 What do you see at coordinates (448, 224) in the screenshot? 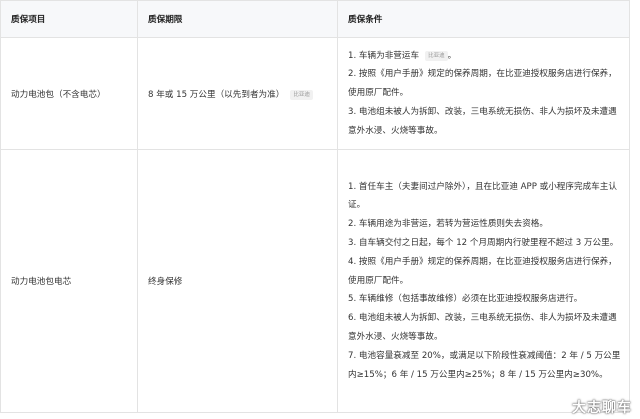
I see `condition-item: 2. 车辆用途为非营运，若转为营运性质则失去资格。` at bounding box center [448, 224].